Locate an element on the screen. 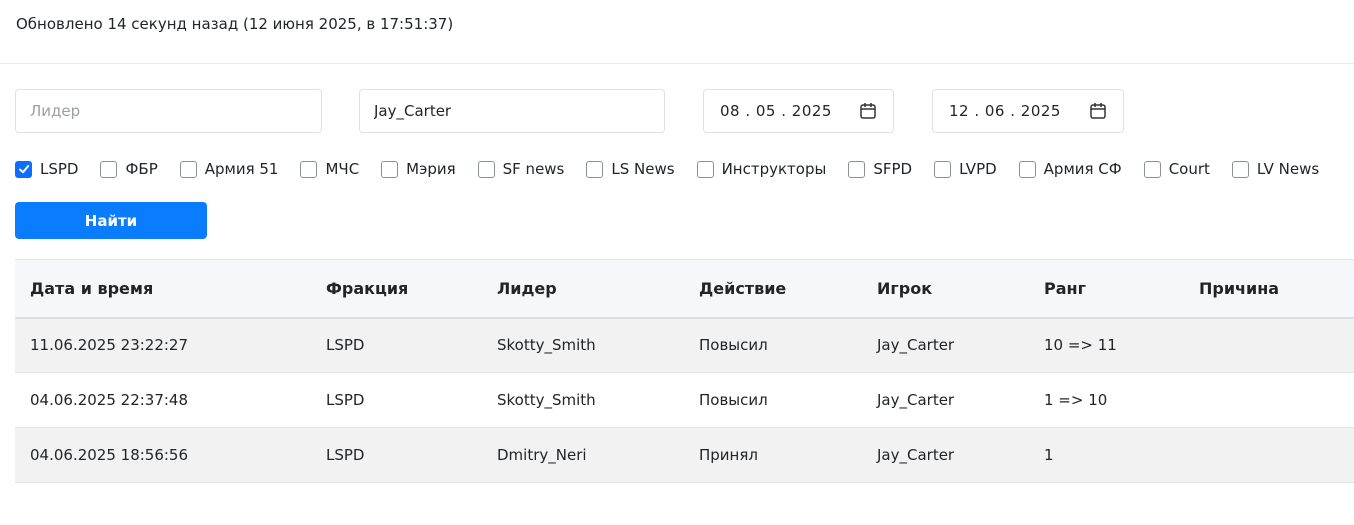  column-header: Фракция is located at coordinates (396, 289).